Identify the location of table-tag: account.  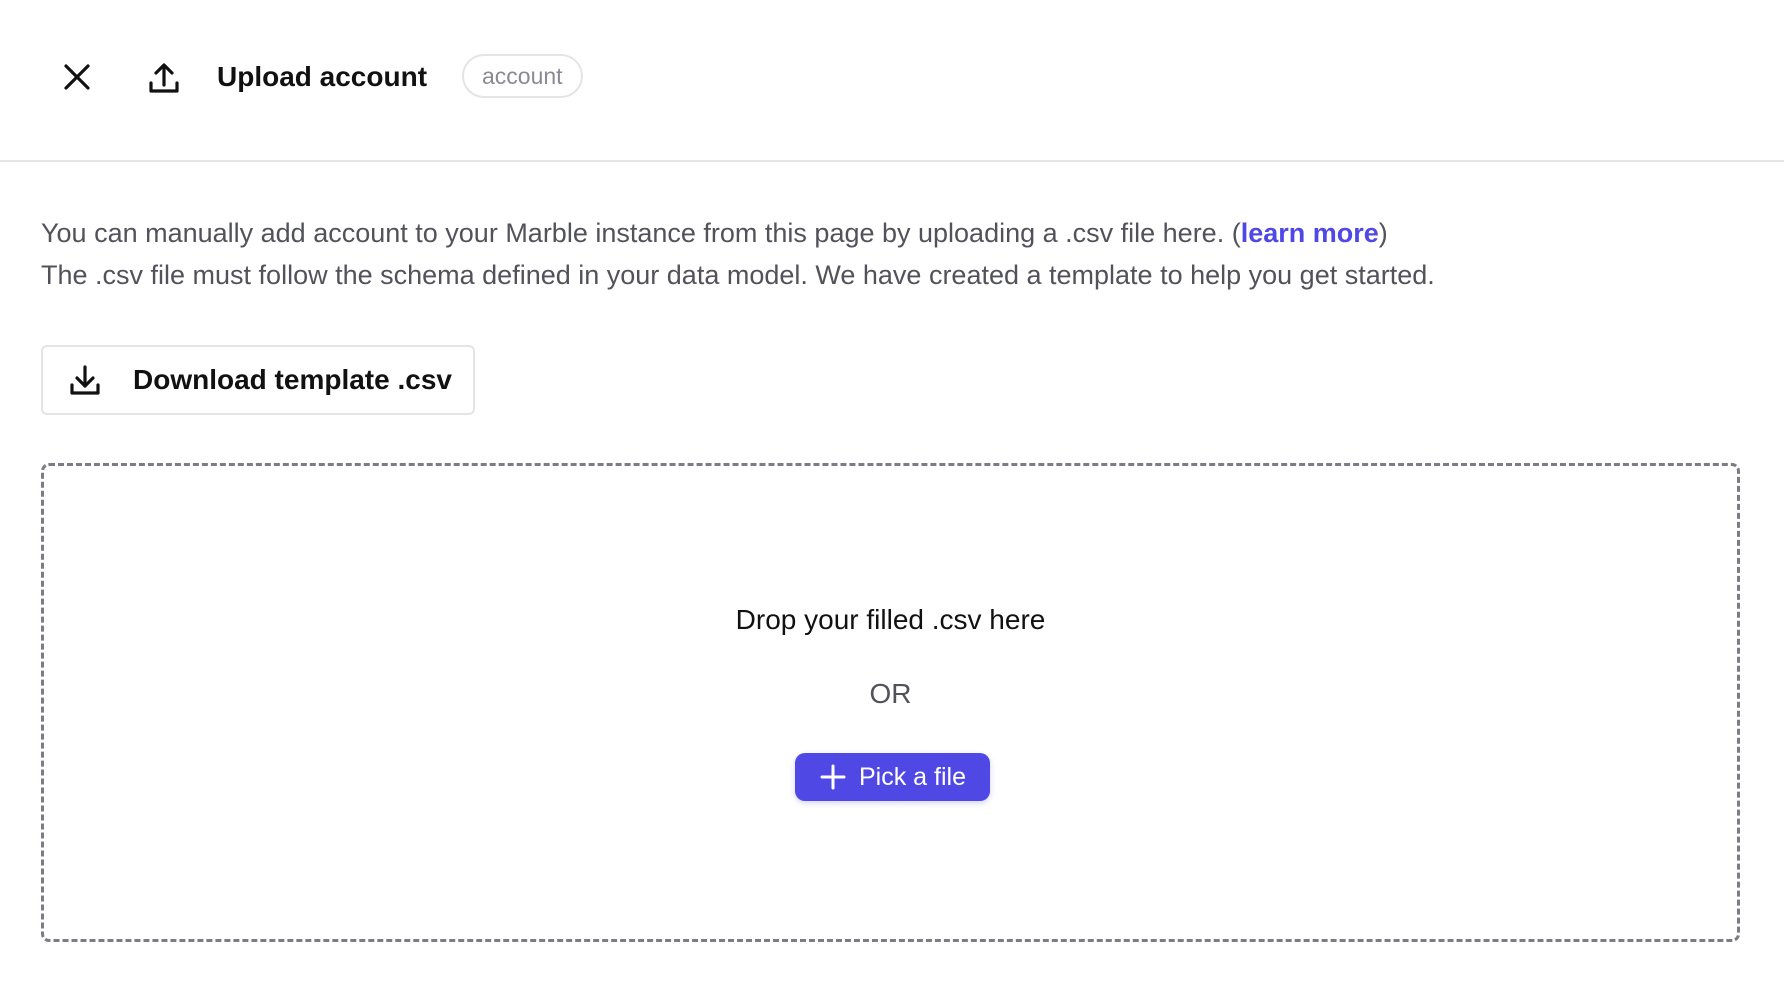
(522, 76).